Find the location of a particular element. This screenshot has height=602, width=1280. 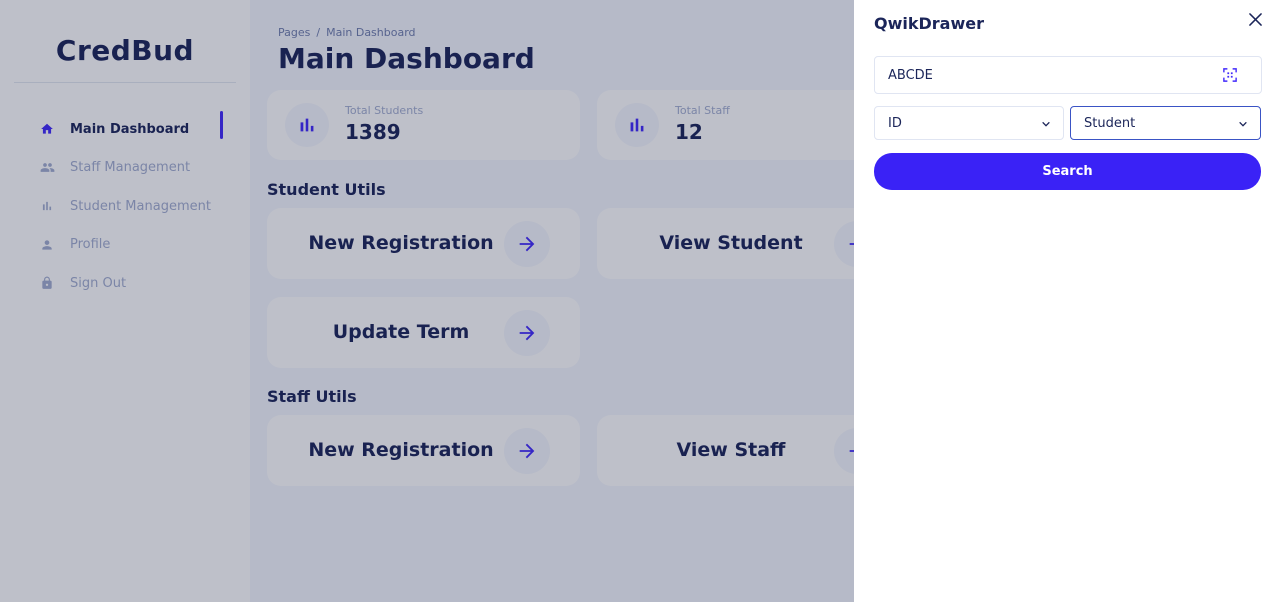

id-type-select: ID is located at coordinates (969, 123).